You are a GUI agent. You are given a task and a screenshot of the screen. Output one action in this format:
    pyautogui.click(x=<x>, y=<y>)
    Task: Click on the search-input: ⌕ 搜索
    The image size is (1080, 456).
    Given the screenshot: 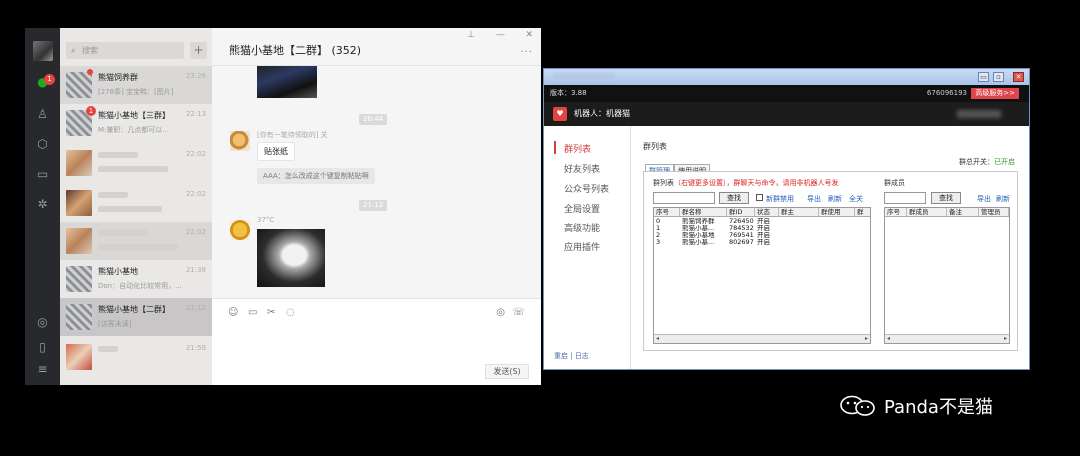 What is the action you would take?
    pyautogui.click(x=125, y=50)
    